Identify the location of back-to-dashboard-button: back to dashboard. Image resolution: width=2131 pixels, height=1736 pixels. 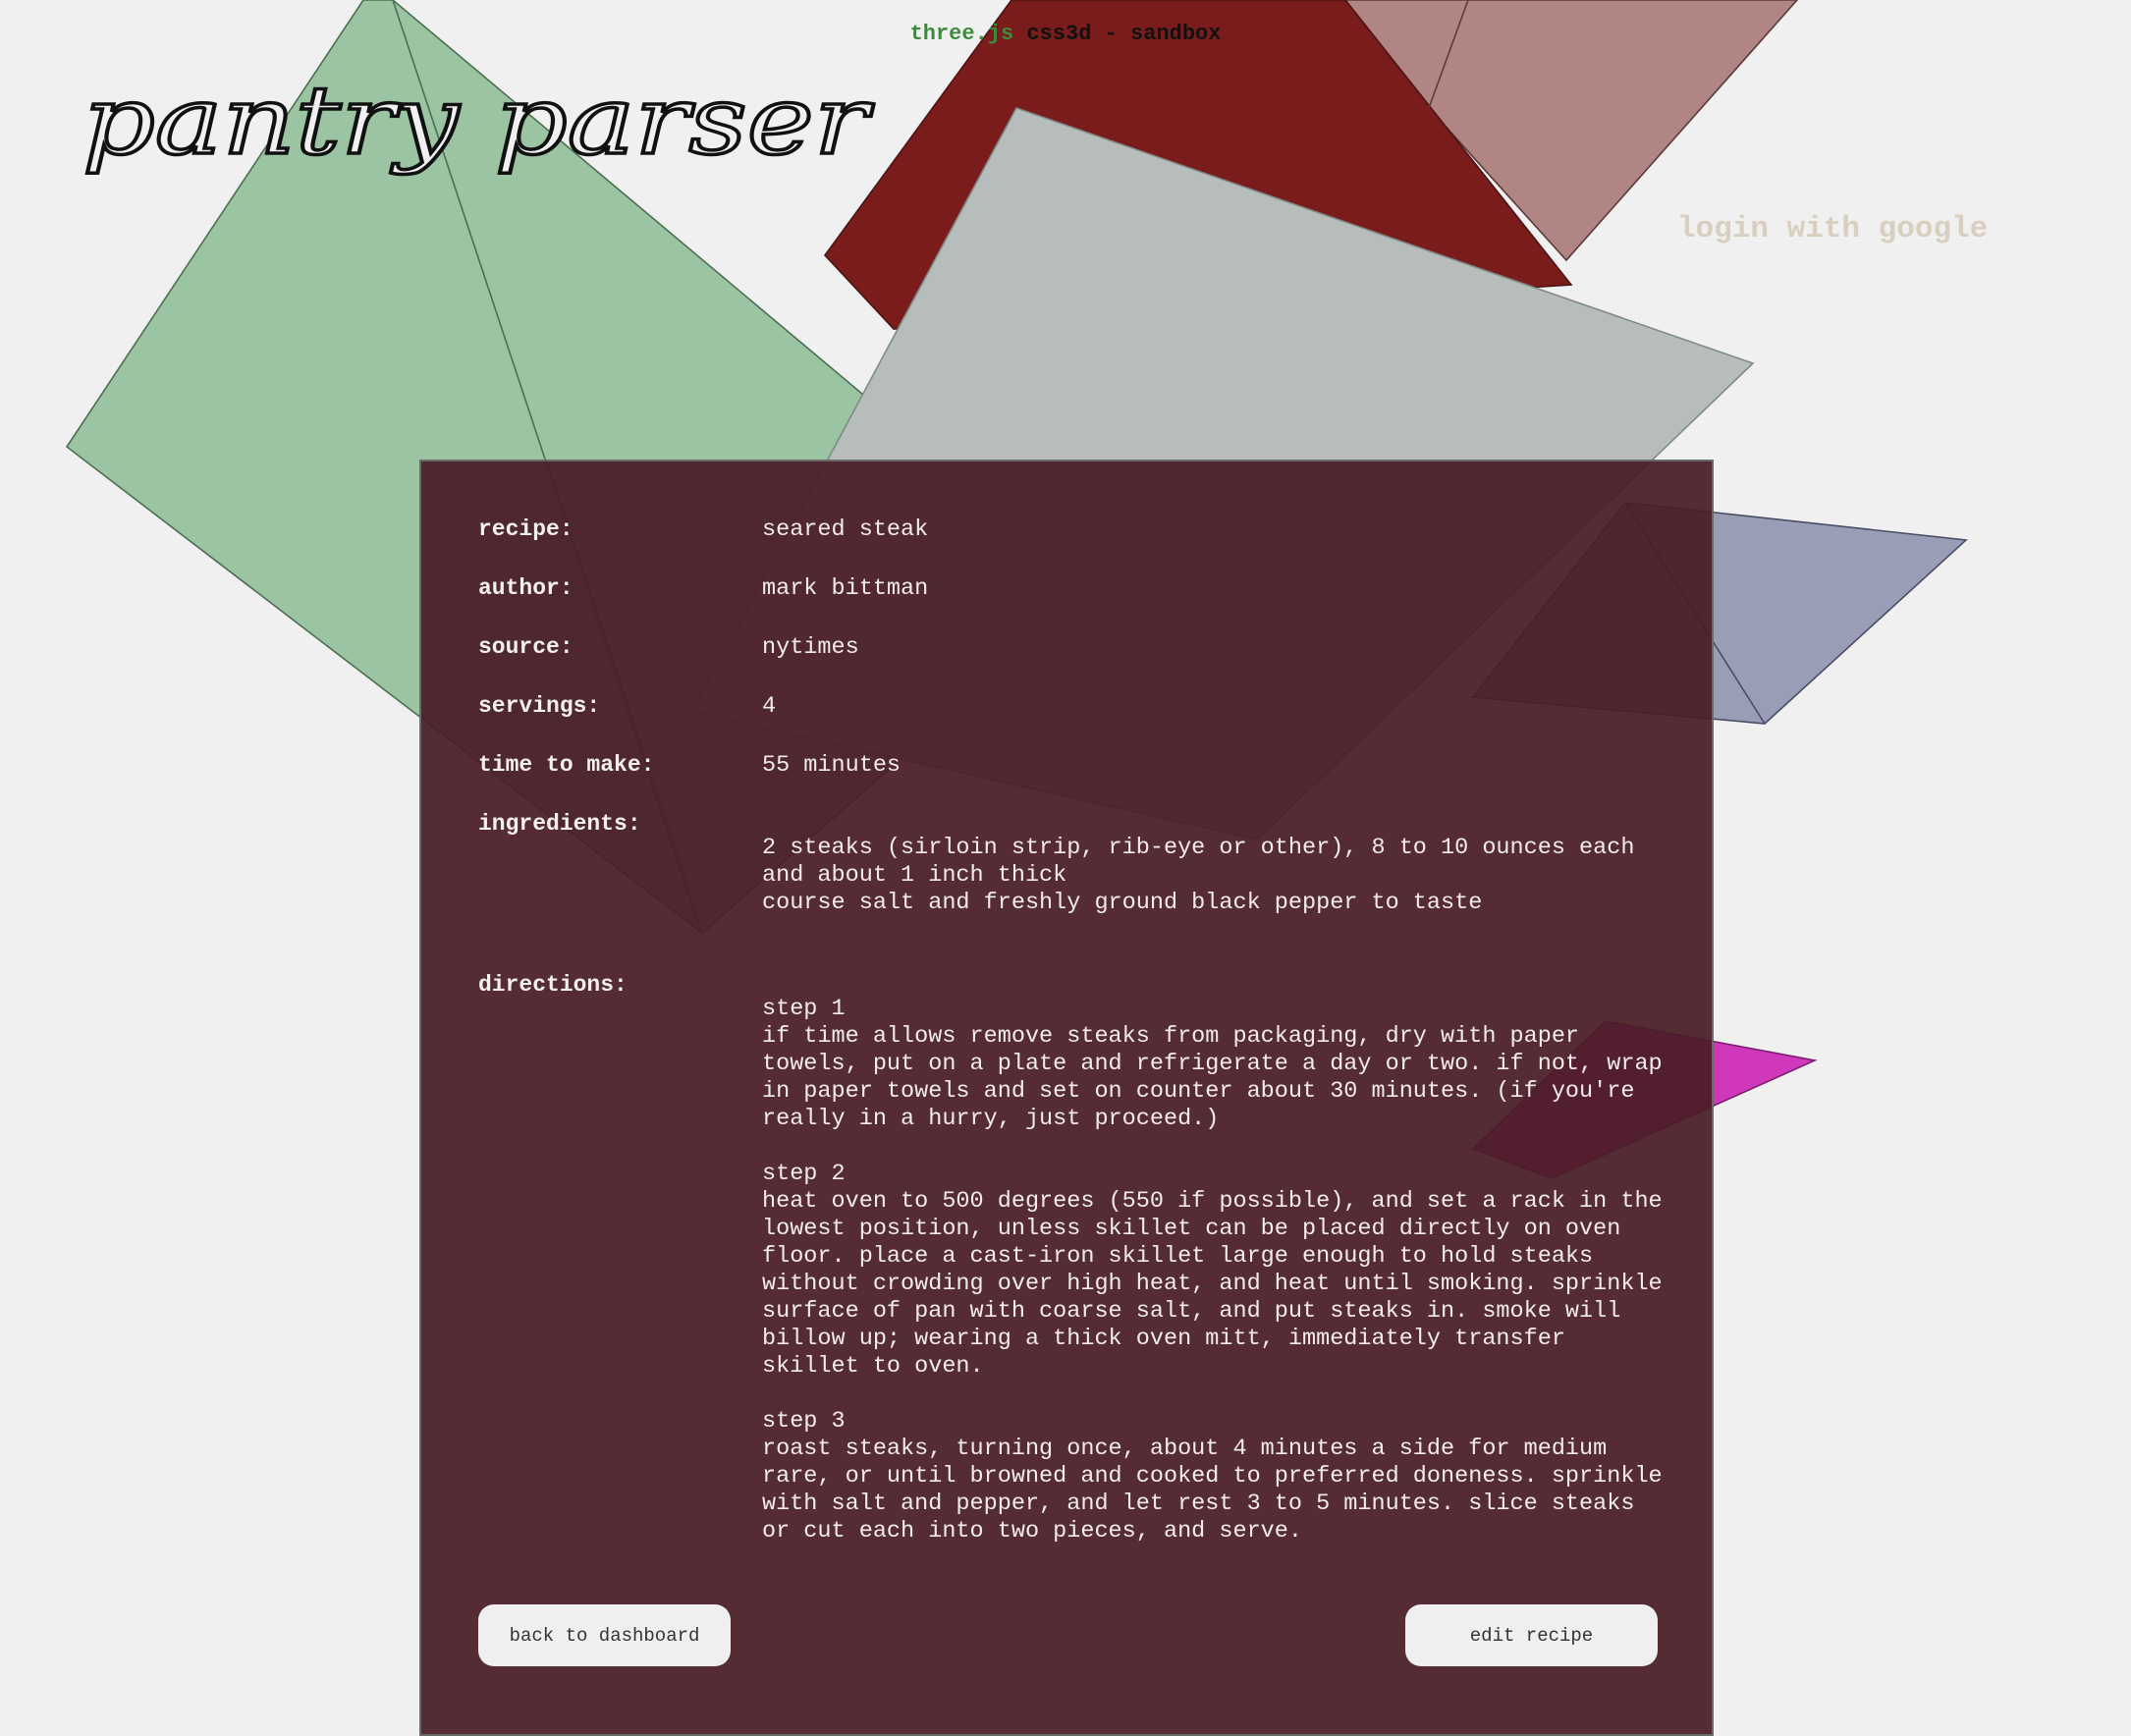
(604, 1635).